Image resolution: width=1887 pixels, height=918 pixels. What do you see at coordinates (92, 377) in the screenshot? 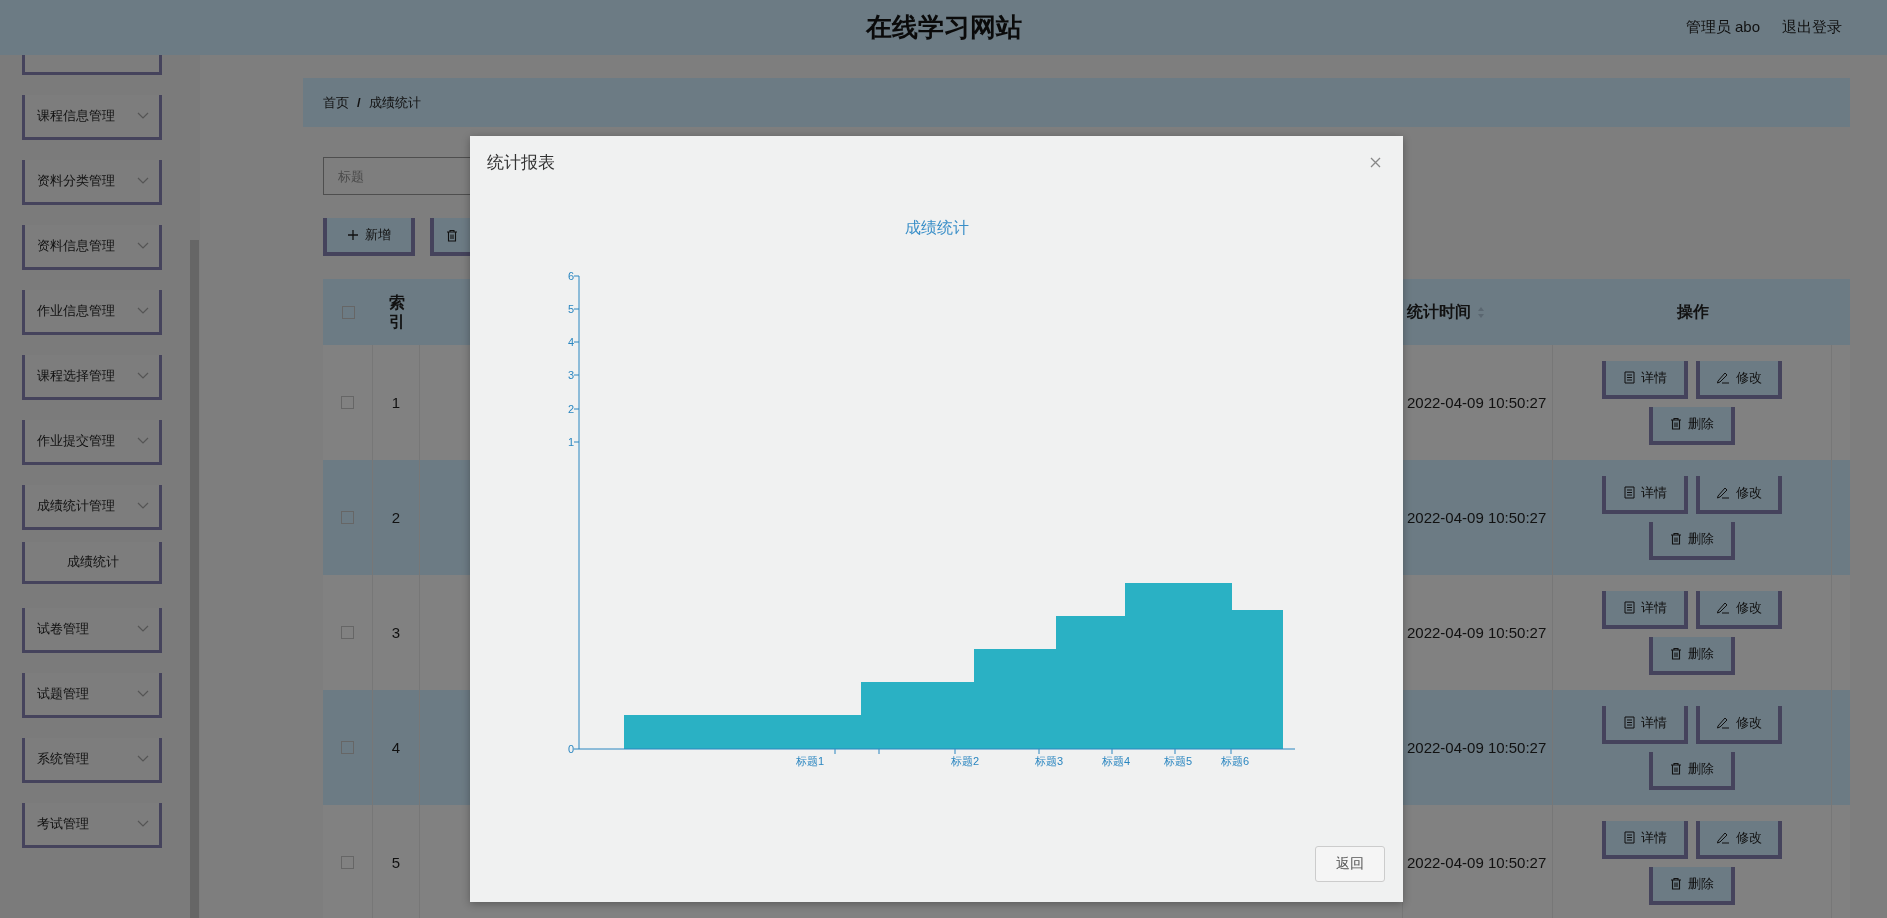
I see `sidebar-item: 课程选择管理` at bounding box center [92, 377].